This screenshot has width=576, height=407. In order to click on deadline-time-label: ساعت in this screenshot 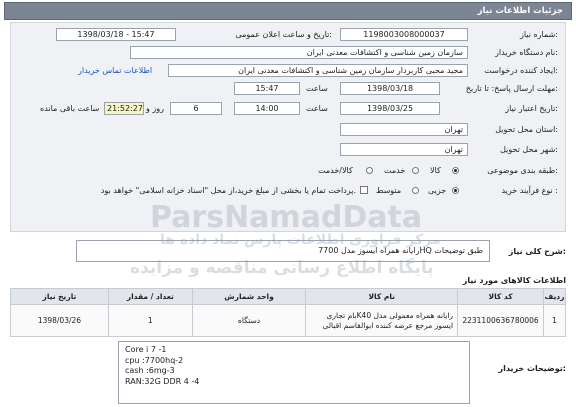, I will do `click(317, 88)`.